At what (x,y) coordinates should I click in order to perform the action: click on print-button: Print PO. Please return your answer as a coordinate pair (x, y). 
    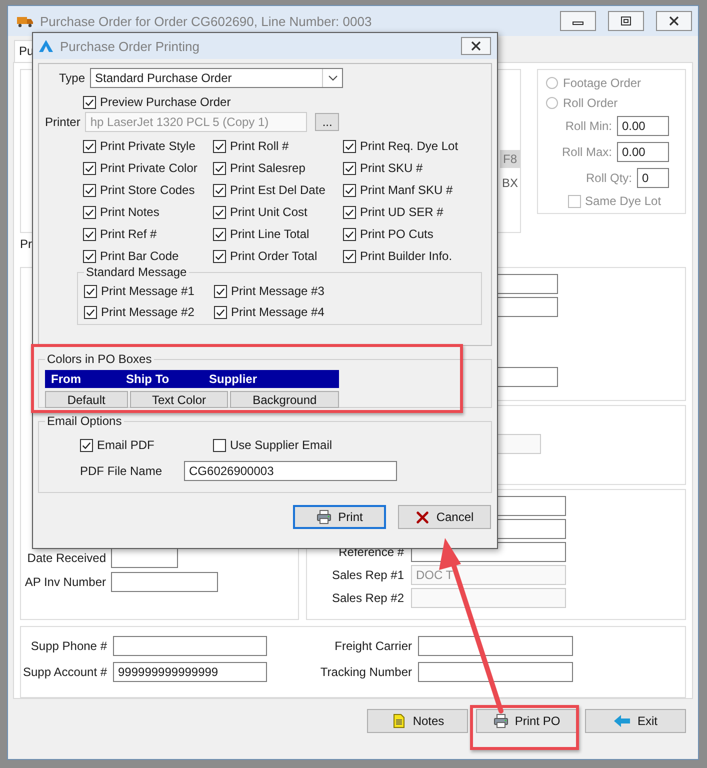
    Looking at the image, I should click on (526, 721).